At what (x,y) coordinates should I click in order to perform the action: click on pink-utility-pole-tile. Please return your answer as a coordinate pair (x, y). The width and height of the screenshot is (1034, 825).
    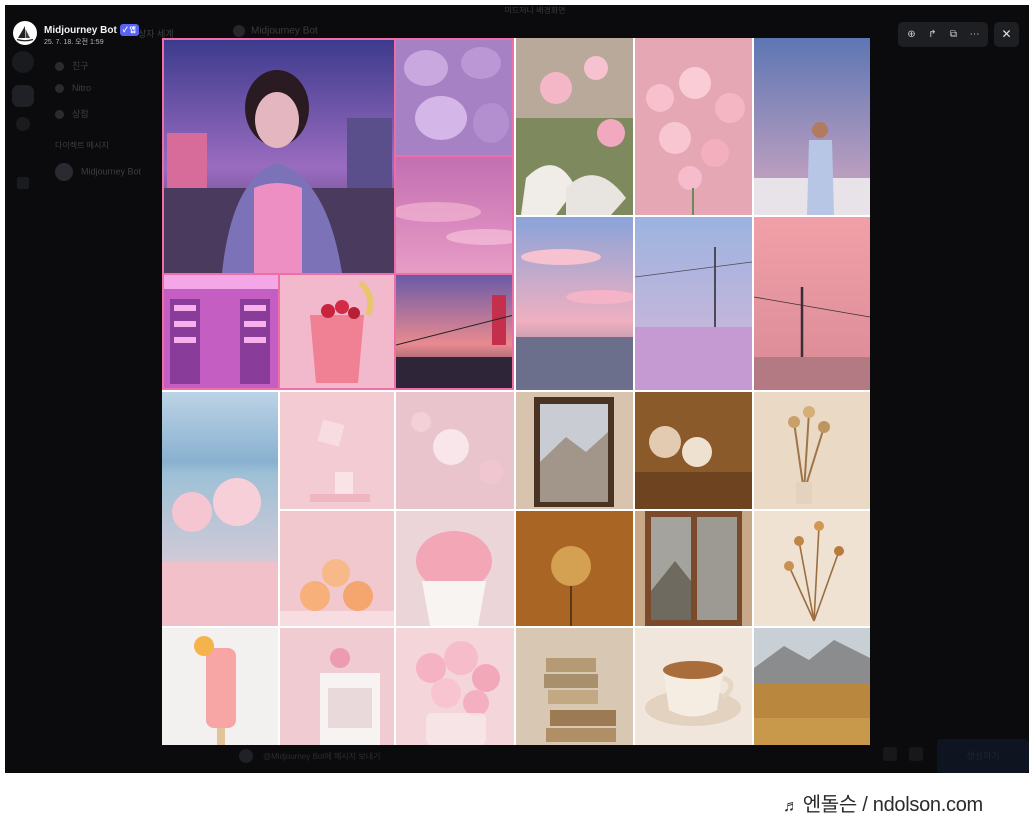
    Looking at the image, I should click on (812, 303).